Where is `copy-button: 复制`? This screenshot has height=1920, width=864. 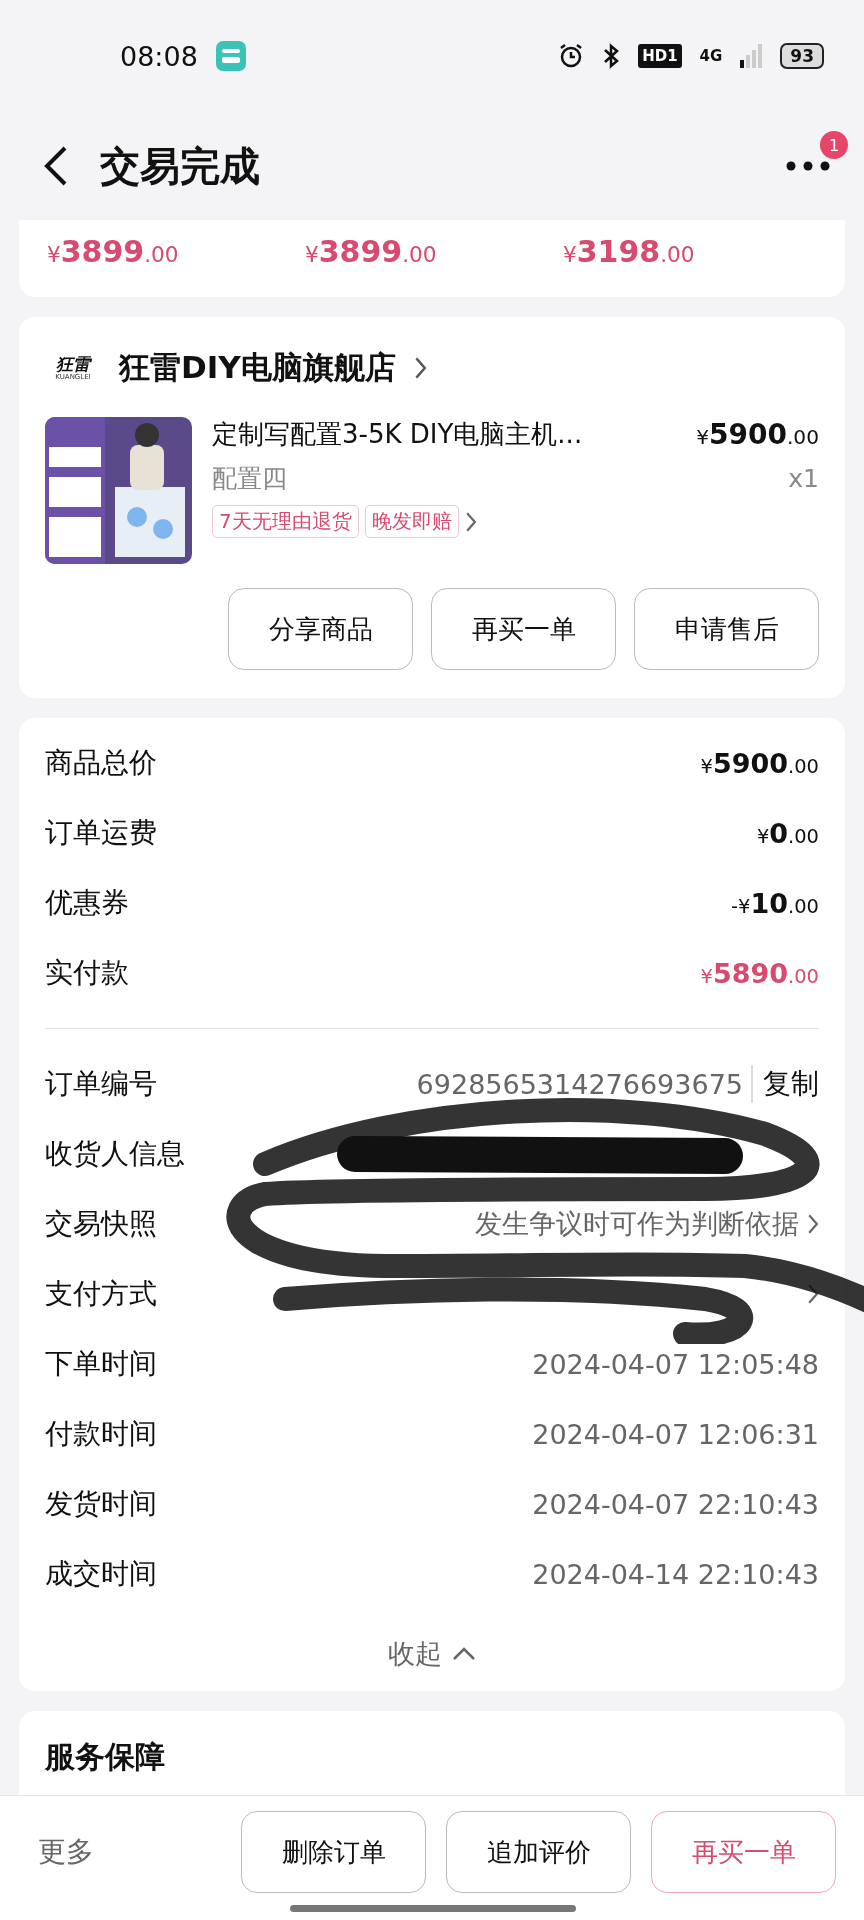 copy-button: 复制 is located at coordinates (785, 1084).